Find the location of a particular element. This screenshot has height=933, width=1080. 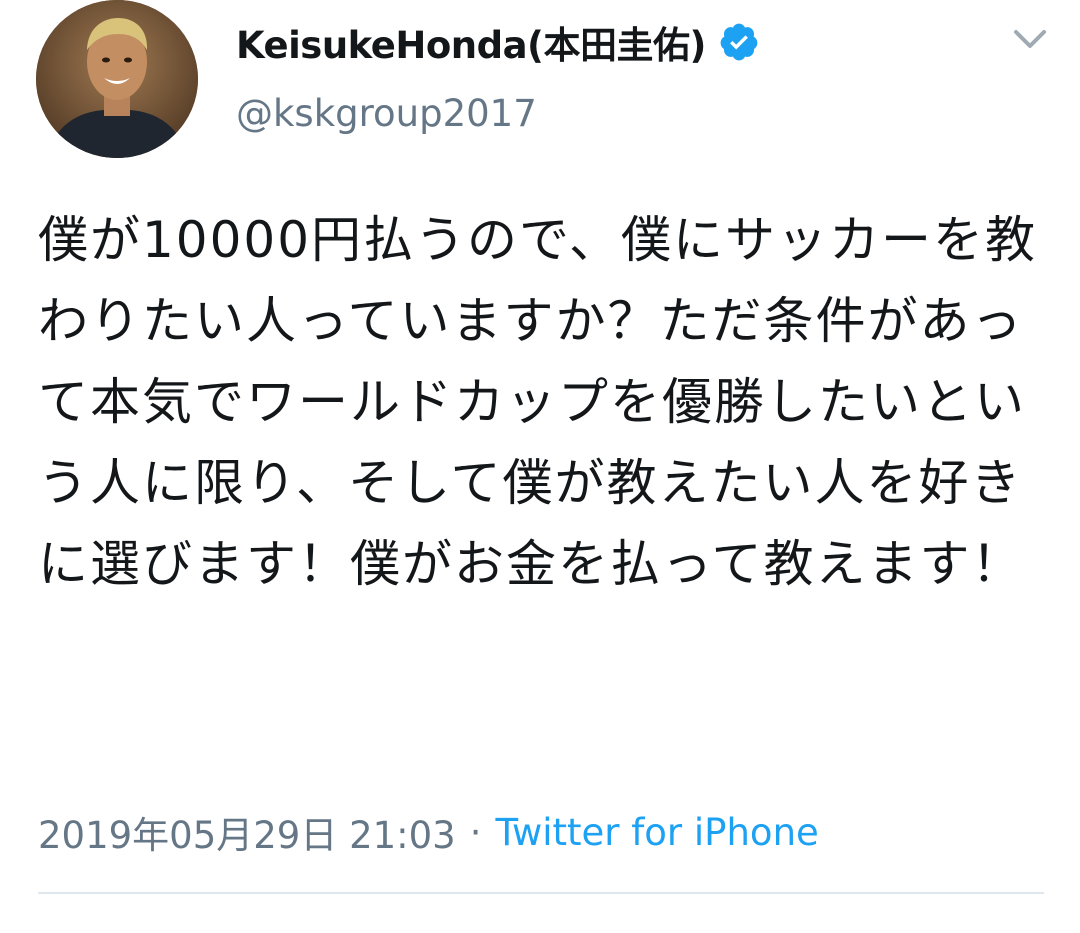

tweet-timestamp: 2019年05月29日 21:03 is located at coordinates (247, 832).